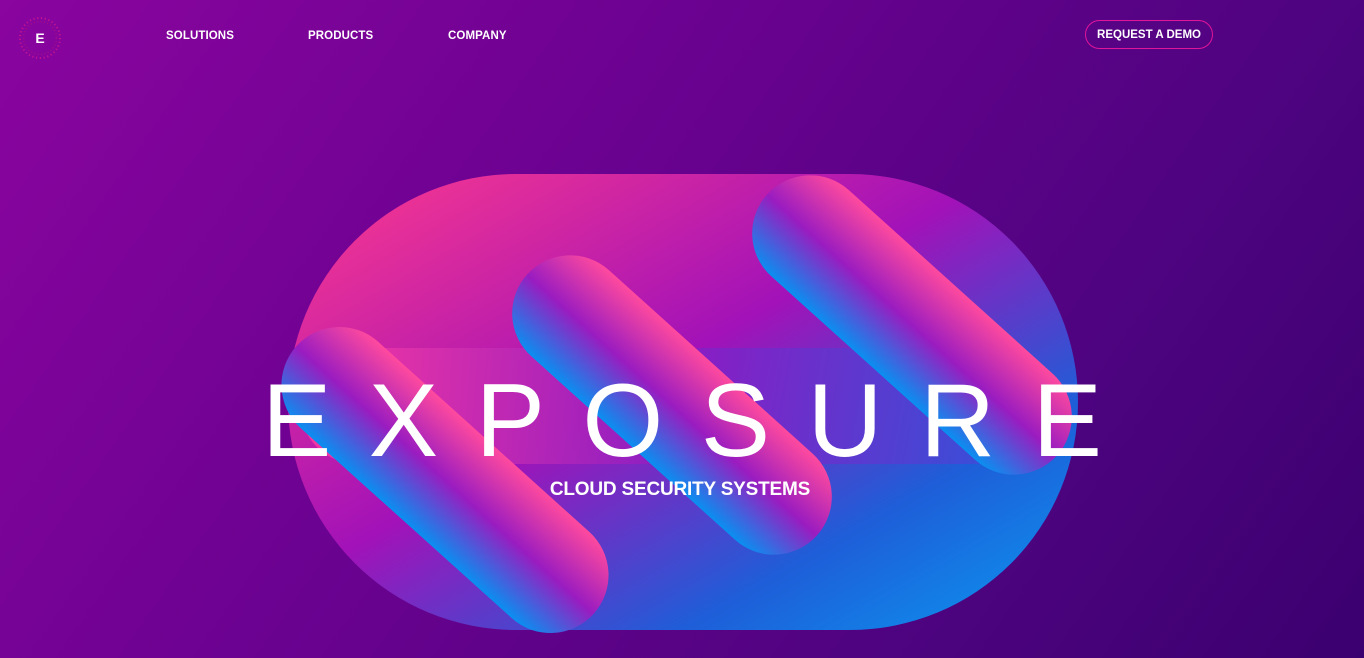 The height and width of the screenshot is (658, 1364). What do you see at coordinates (682, 421) in the screenshot?
I see `hero-title: EXPOSURE` at bounding box center [682, 421].